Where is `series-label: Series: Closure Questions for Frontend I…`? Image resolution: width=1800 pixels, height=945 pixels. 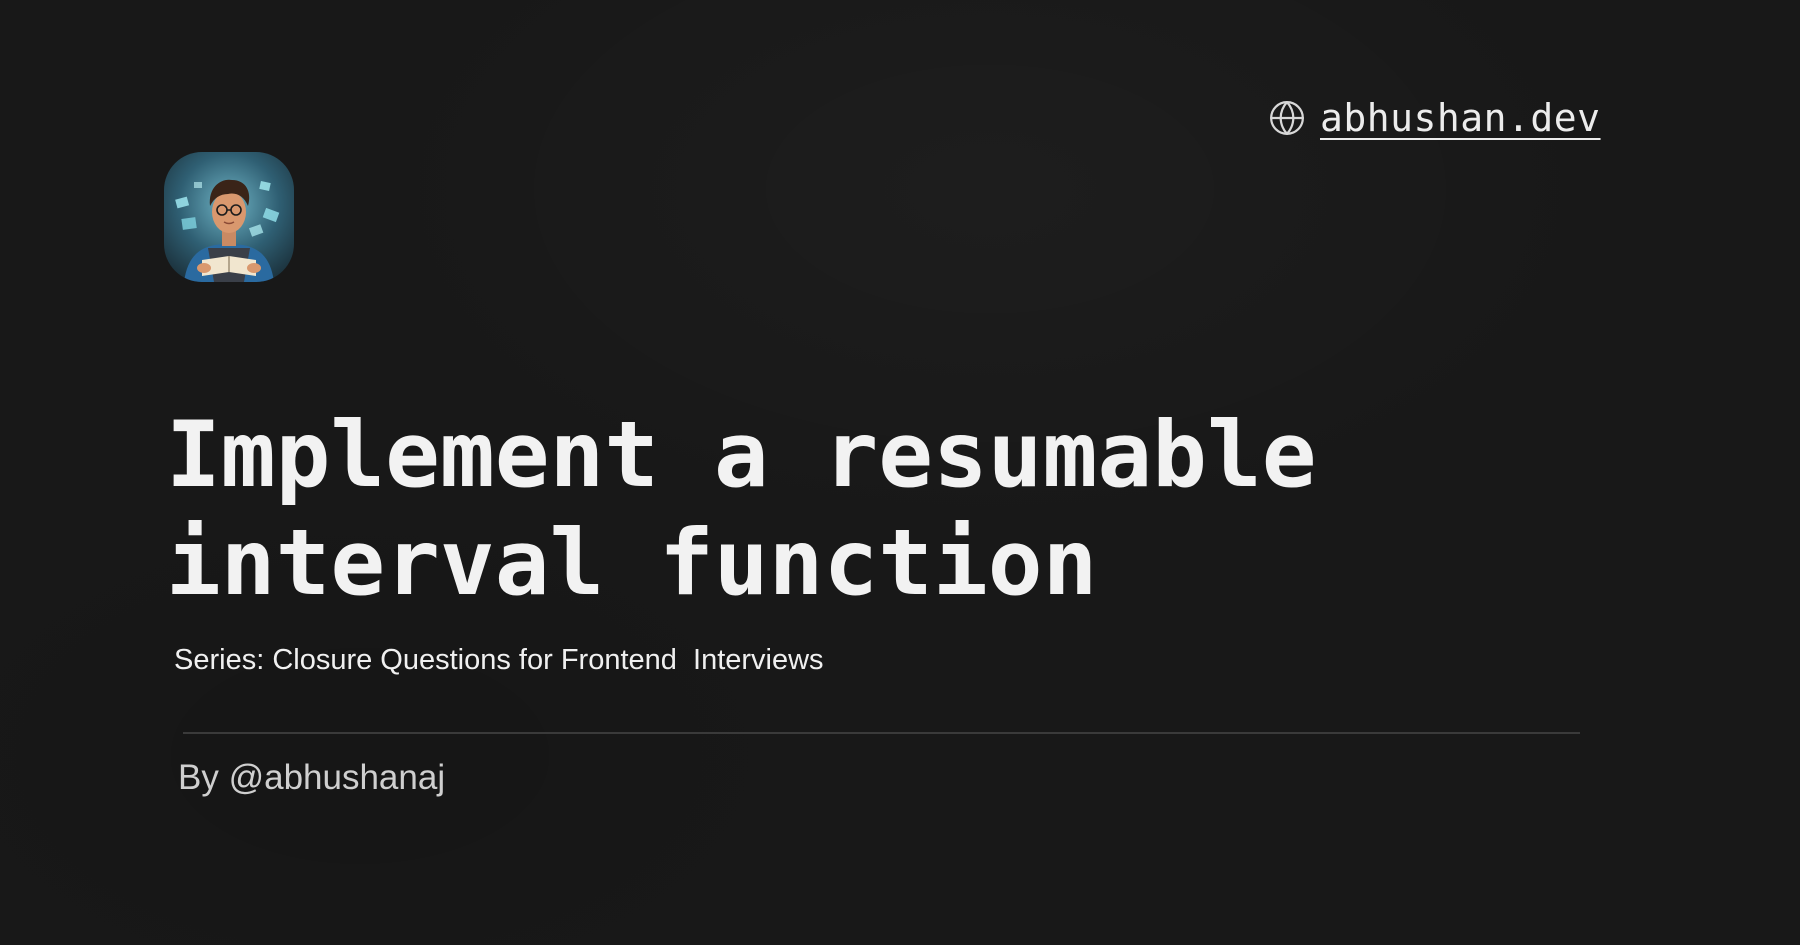 series-label: Series: Closure Questions for Frontend I… is located at coordinates (499, 660).